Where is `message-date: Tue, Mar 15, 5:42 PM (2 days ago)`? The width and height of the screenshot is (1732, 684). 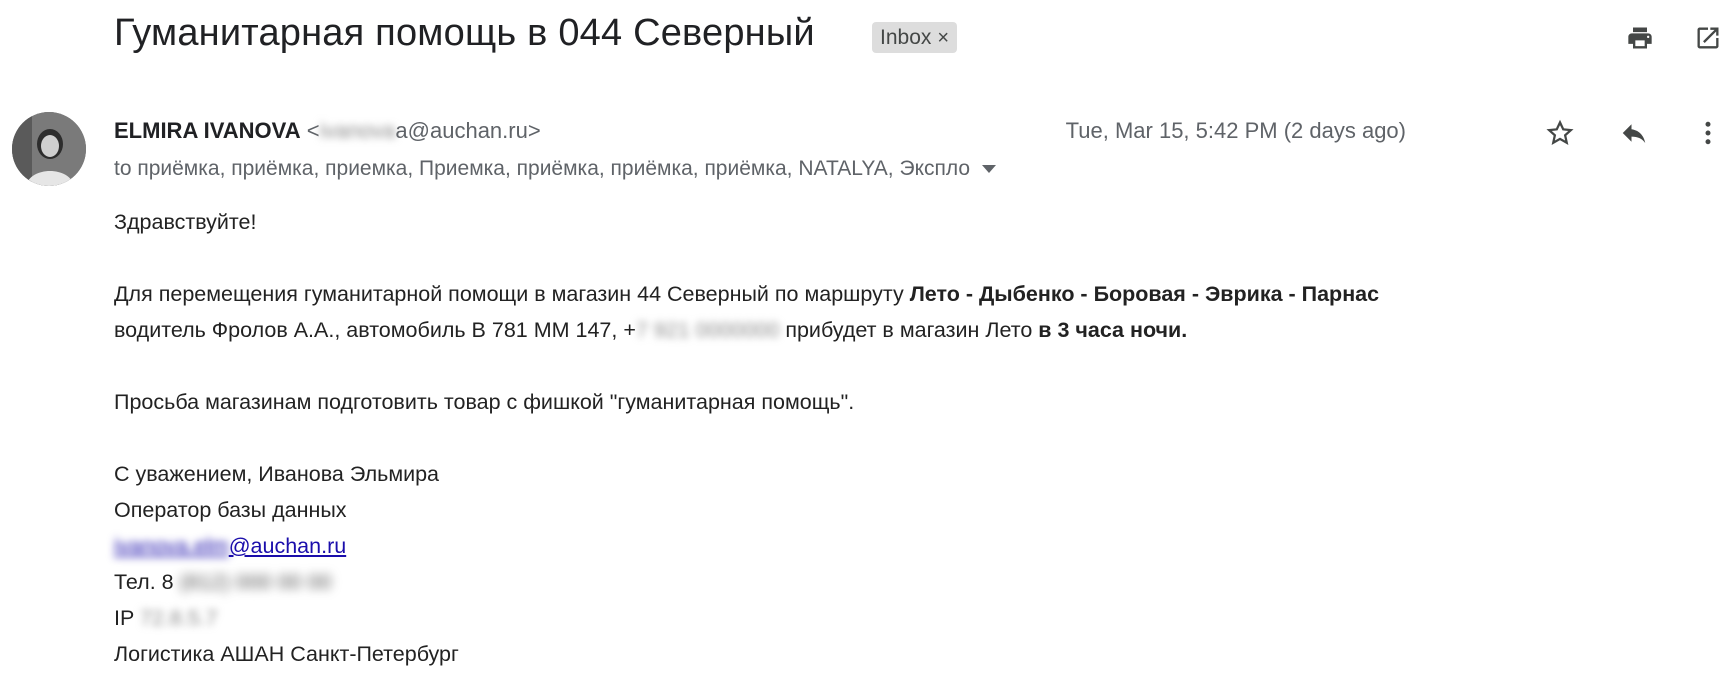 message-date: Tue, Mar 15, 5:42 PM (2 days ago) is located at coordinates (1235, 130).